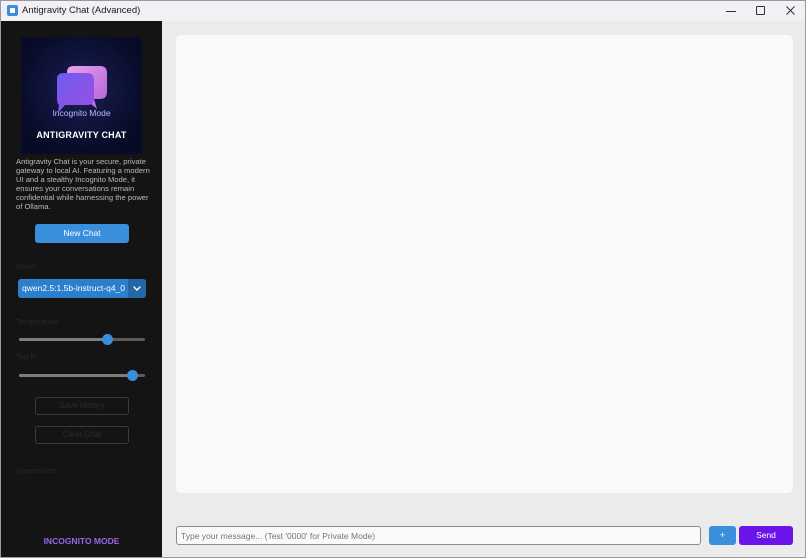 The image size is (806, 558). Describe the element at coordinates (26, 266) in the screenshot. I see `model-label: Model` at that location.